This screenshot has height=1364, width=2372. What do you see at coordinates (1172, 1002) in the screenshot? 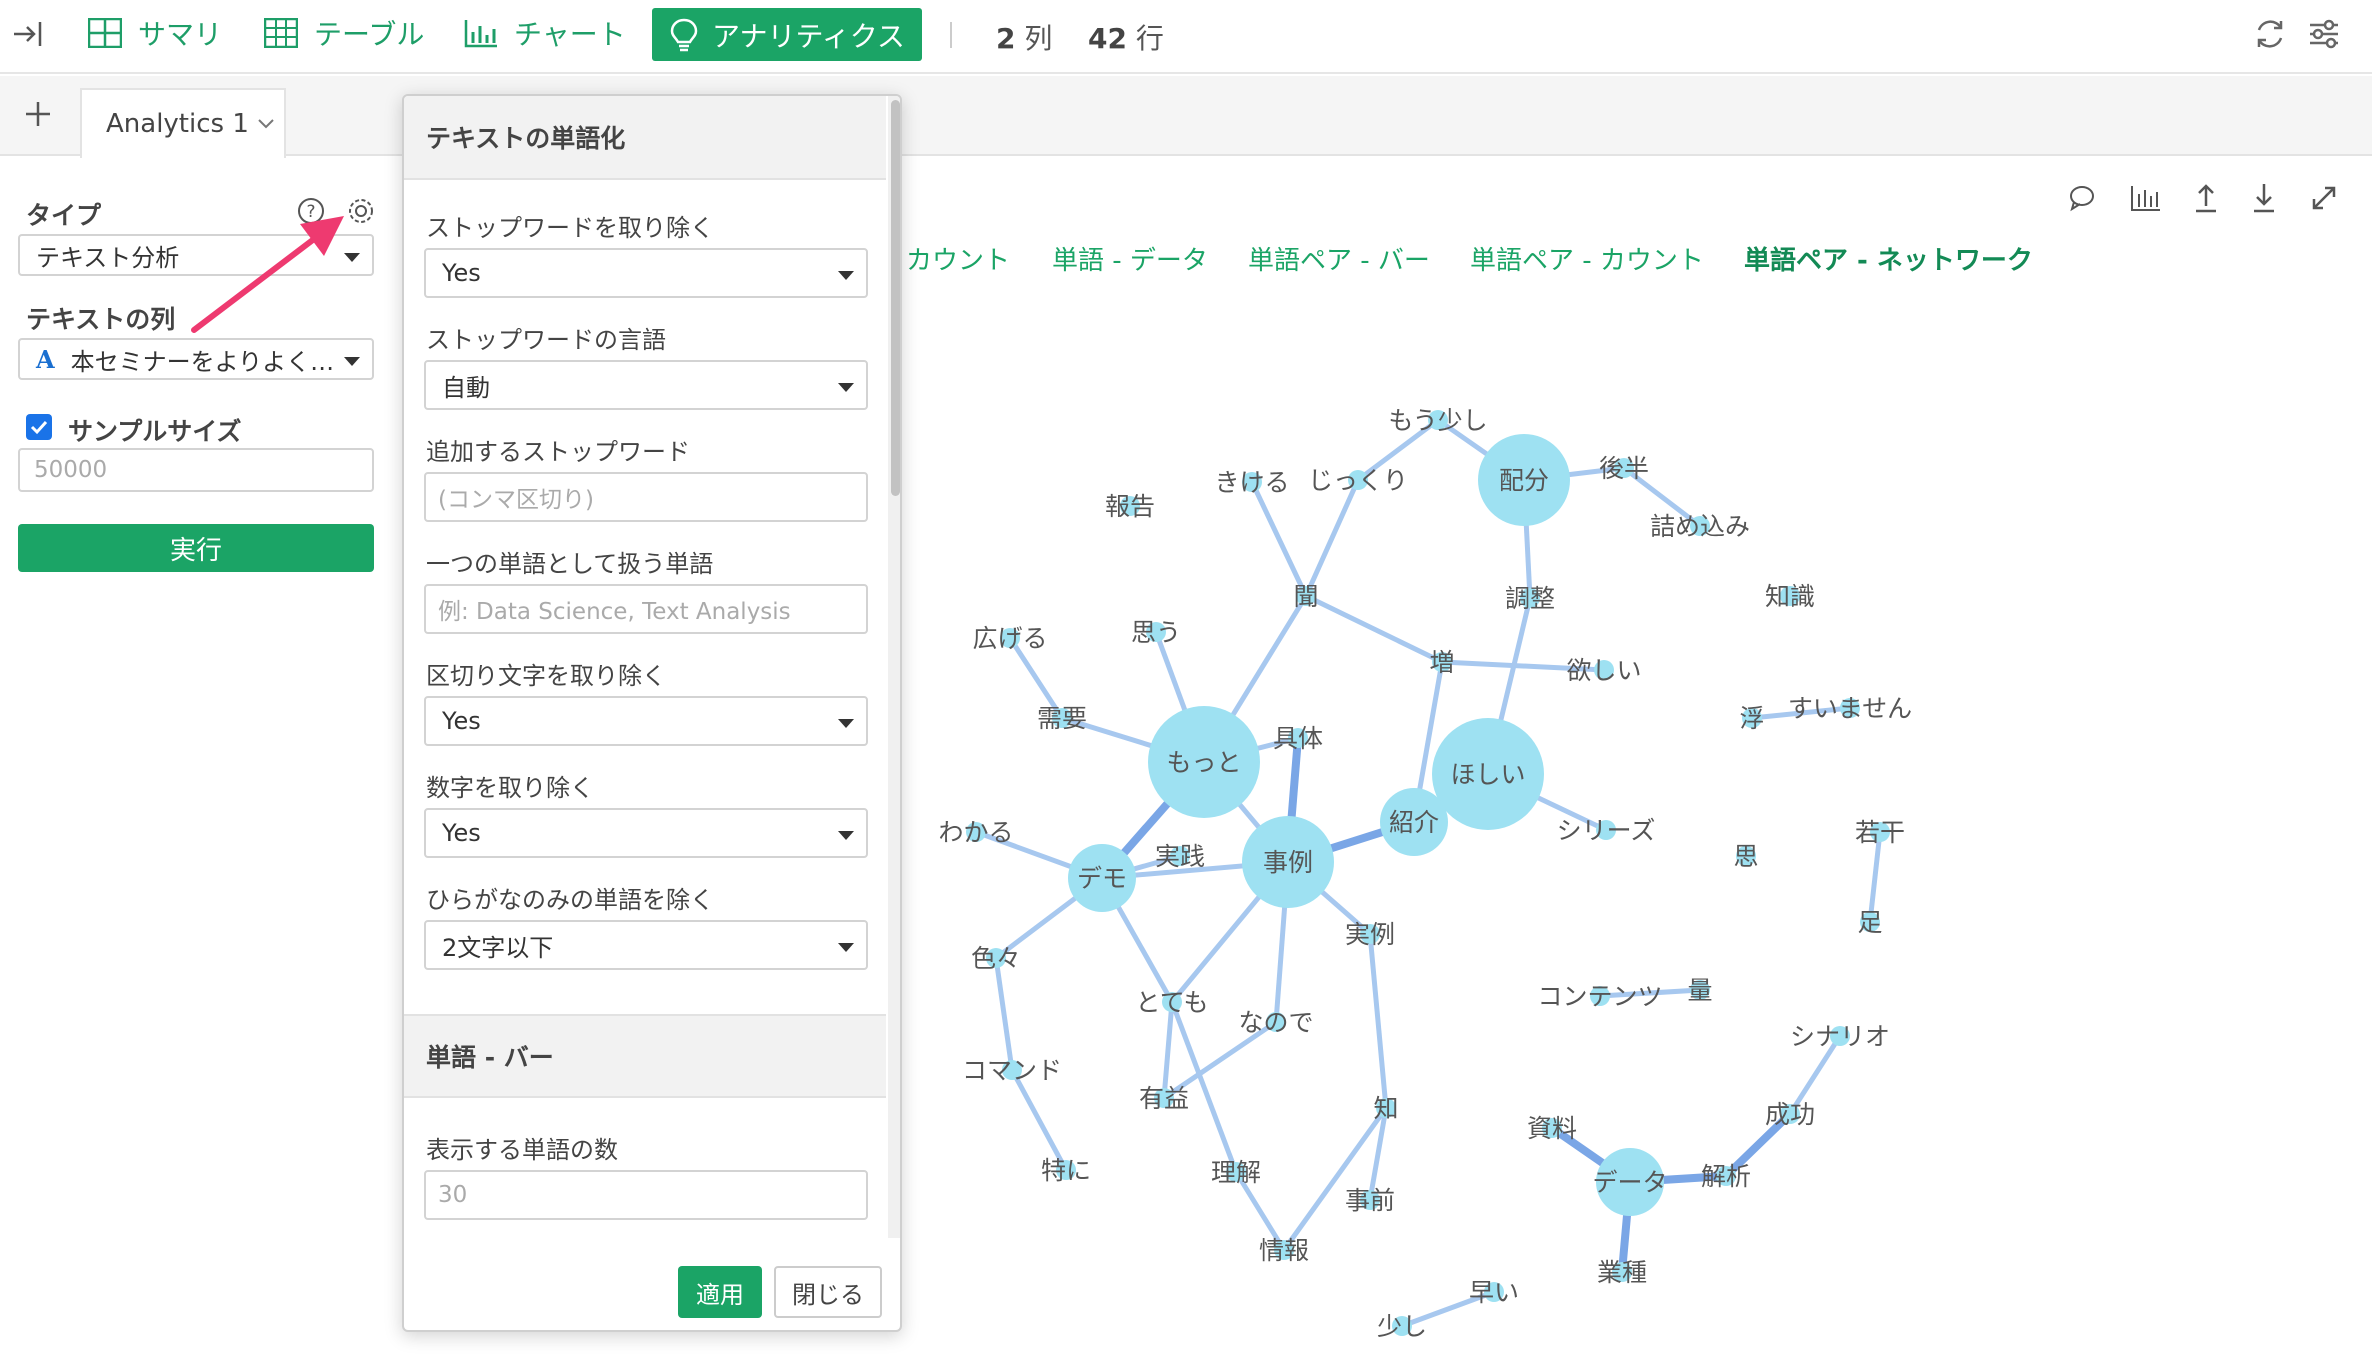
I see `node-とても` at bounding box center [1172, 1002].